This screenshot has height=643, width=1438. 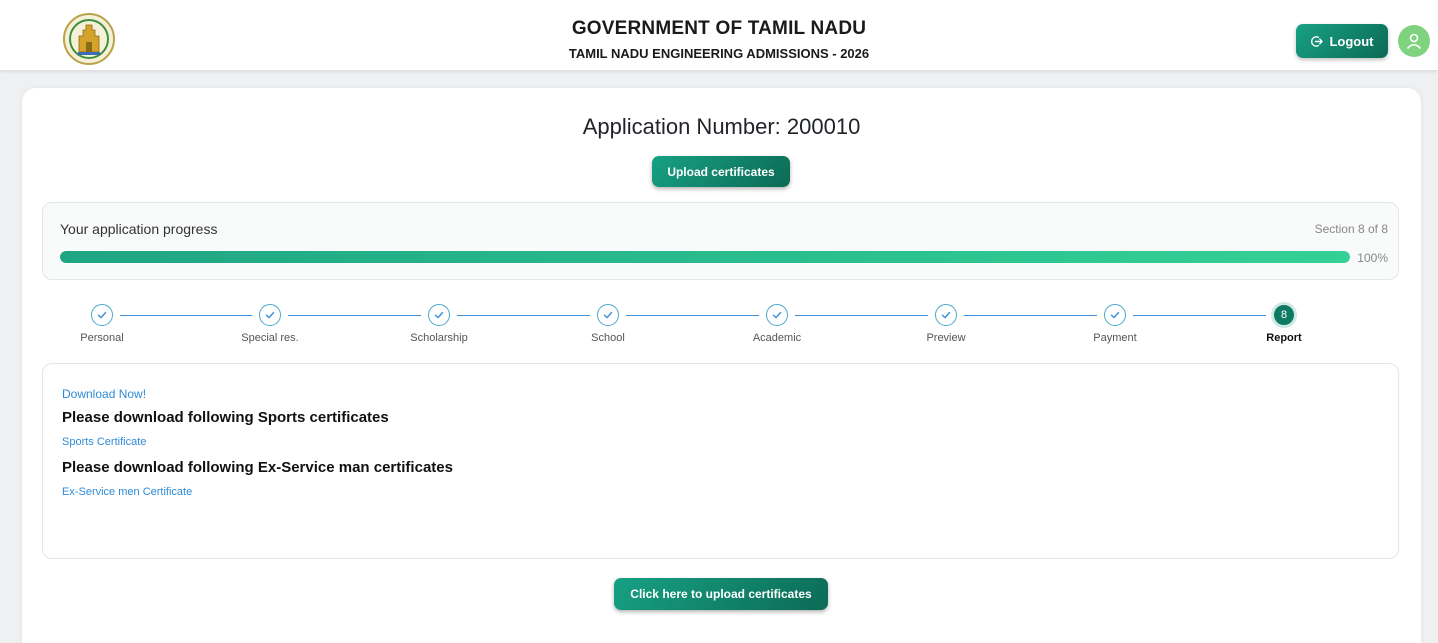 I want to click on step-special-res: Special res., so click(x=270, y=324).